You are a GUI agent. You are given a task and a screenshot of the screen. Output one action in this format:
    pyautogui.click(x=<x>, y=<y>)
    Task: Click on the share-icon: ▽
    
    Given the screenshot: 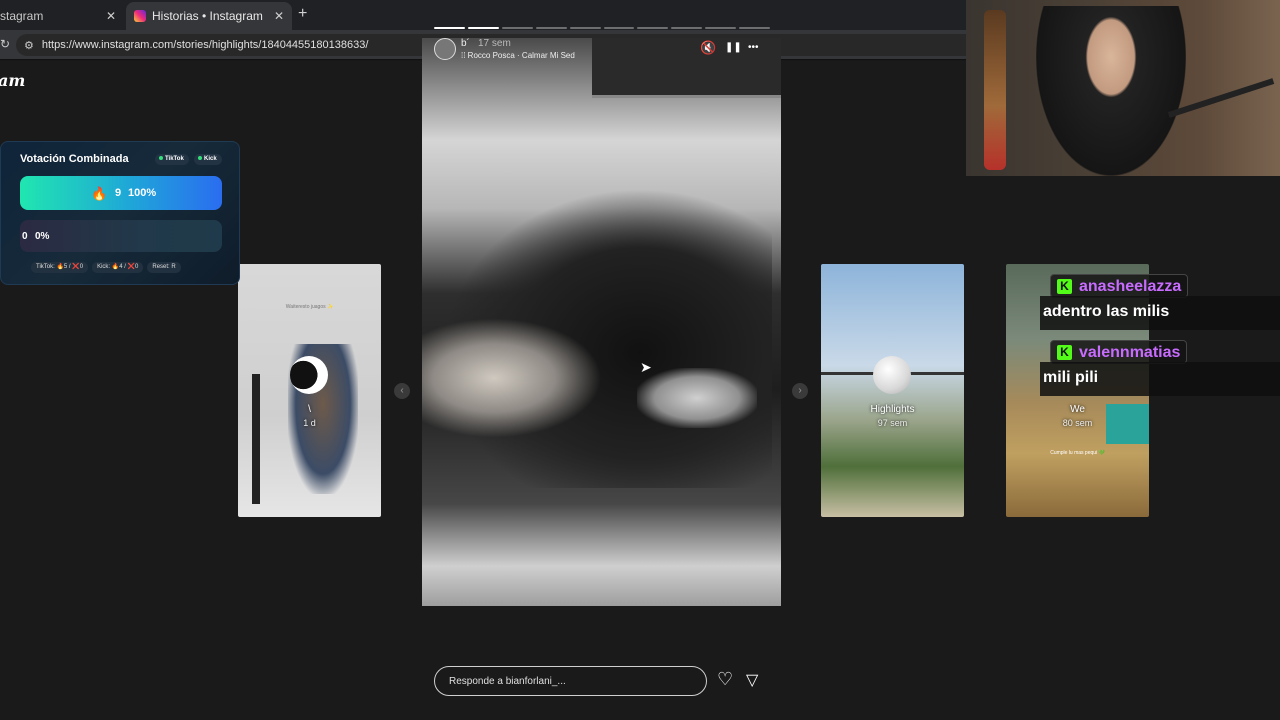 What is the action you would take?
    pyautogui.click(x=752, y=680)
    